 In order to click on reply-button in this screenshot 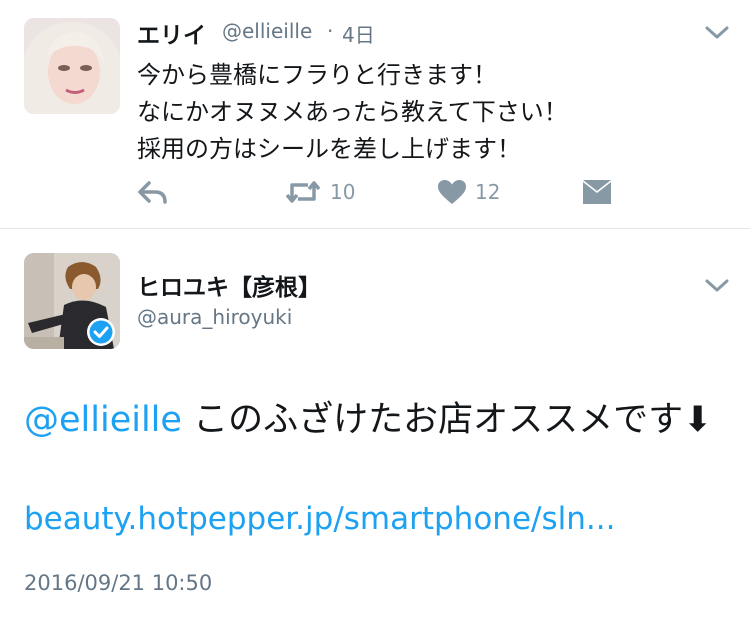, I will do `click(153, 192)`.